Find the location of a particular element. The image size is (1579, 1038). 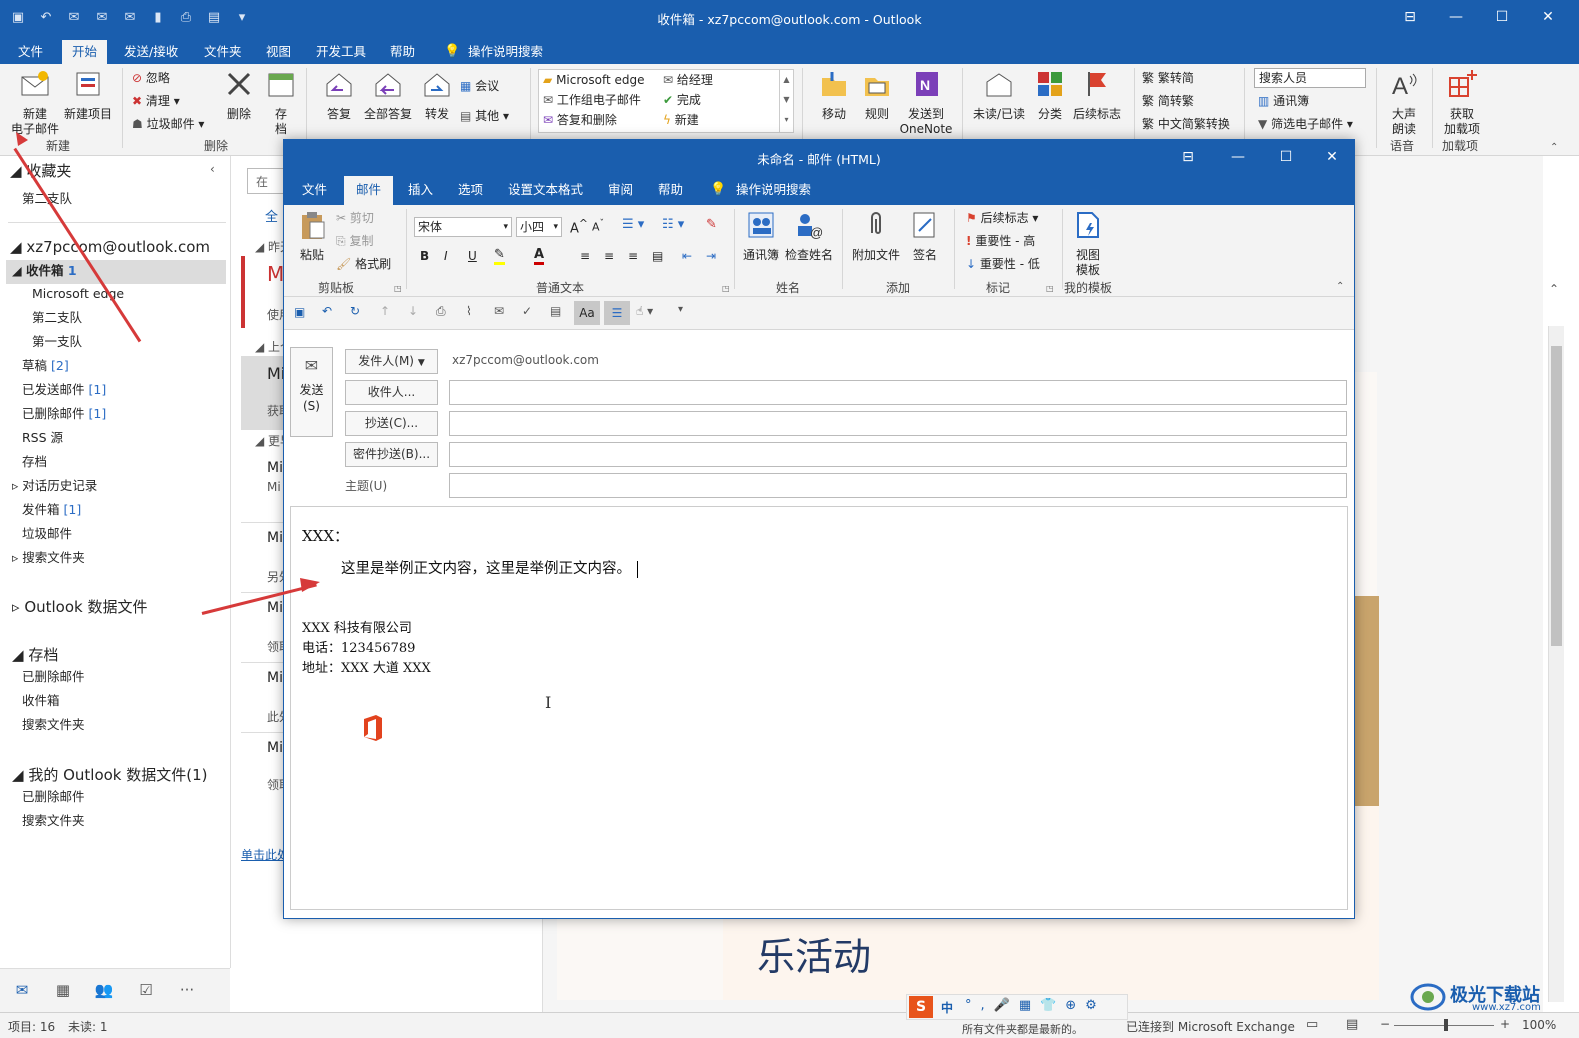

underline-icon: U is located at coordinates (472, 256).